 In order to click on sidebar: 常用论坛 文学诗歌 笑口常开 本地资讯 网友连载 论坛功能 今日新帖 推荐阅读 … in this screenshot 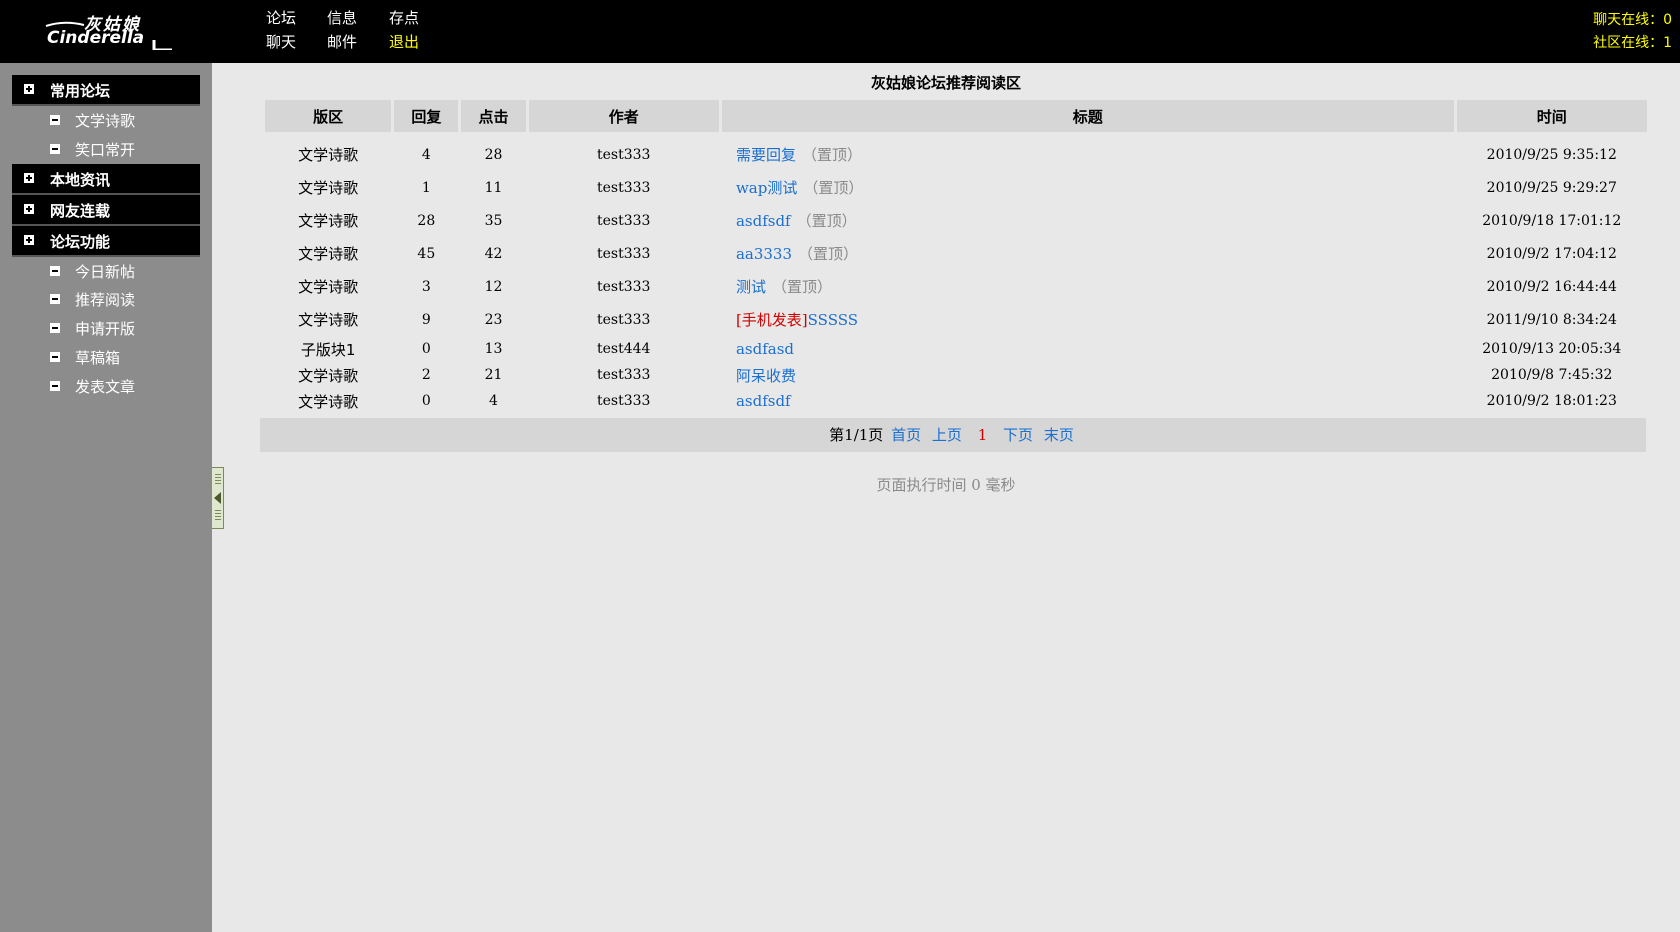, I will do `click(106, 497)`.